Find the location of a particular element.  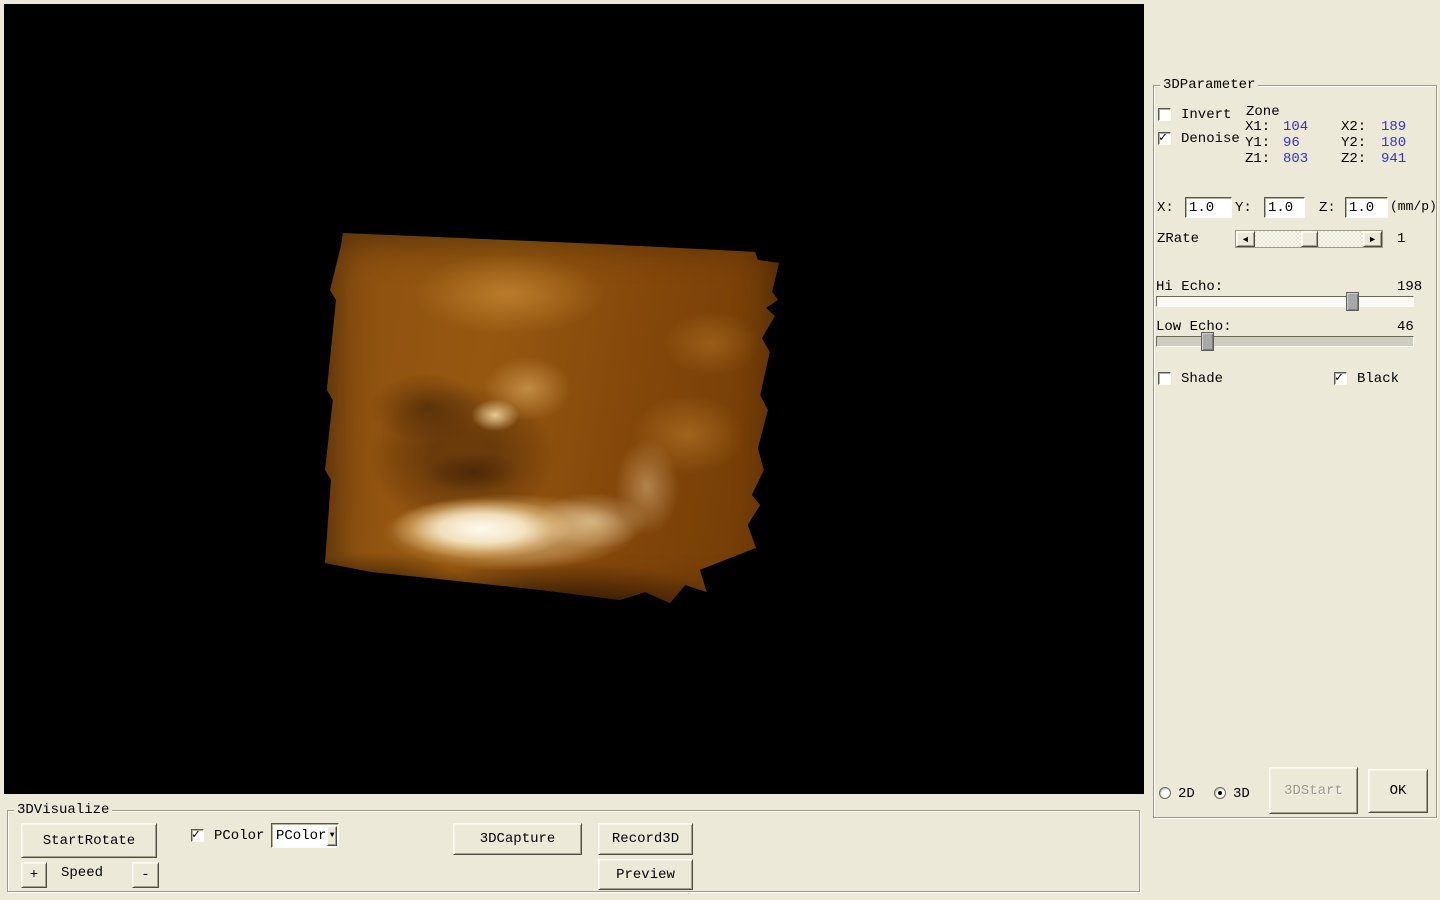

zone-x2-value: 189 is located at coordinates (1394, 127).